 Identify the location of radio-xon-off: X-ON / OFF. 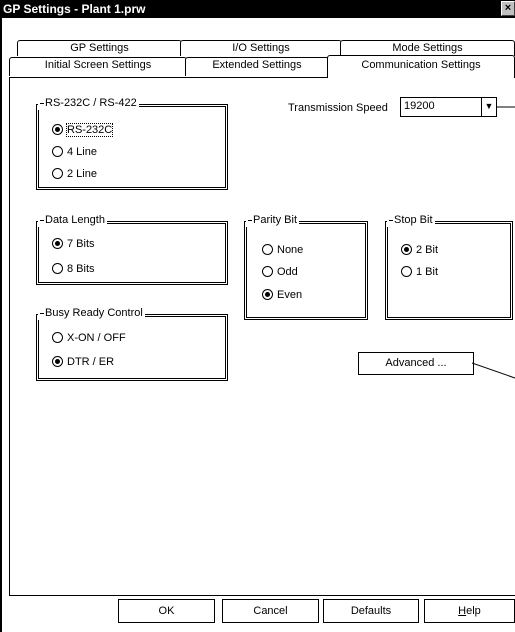
(89, 338).